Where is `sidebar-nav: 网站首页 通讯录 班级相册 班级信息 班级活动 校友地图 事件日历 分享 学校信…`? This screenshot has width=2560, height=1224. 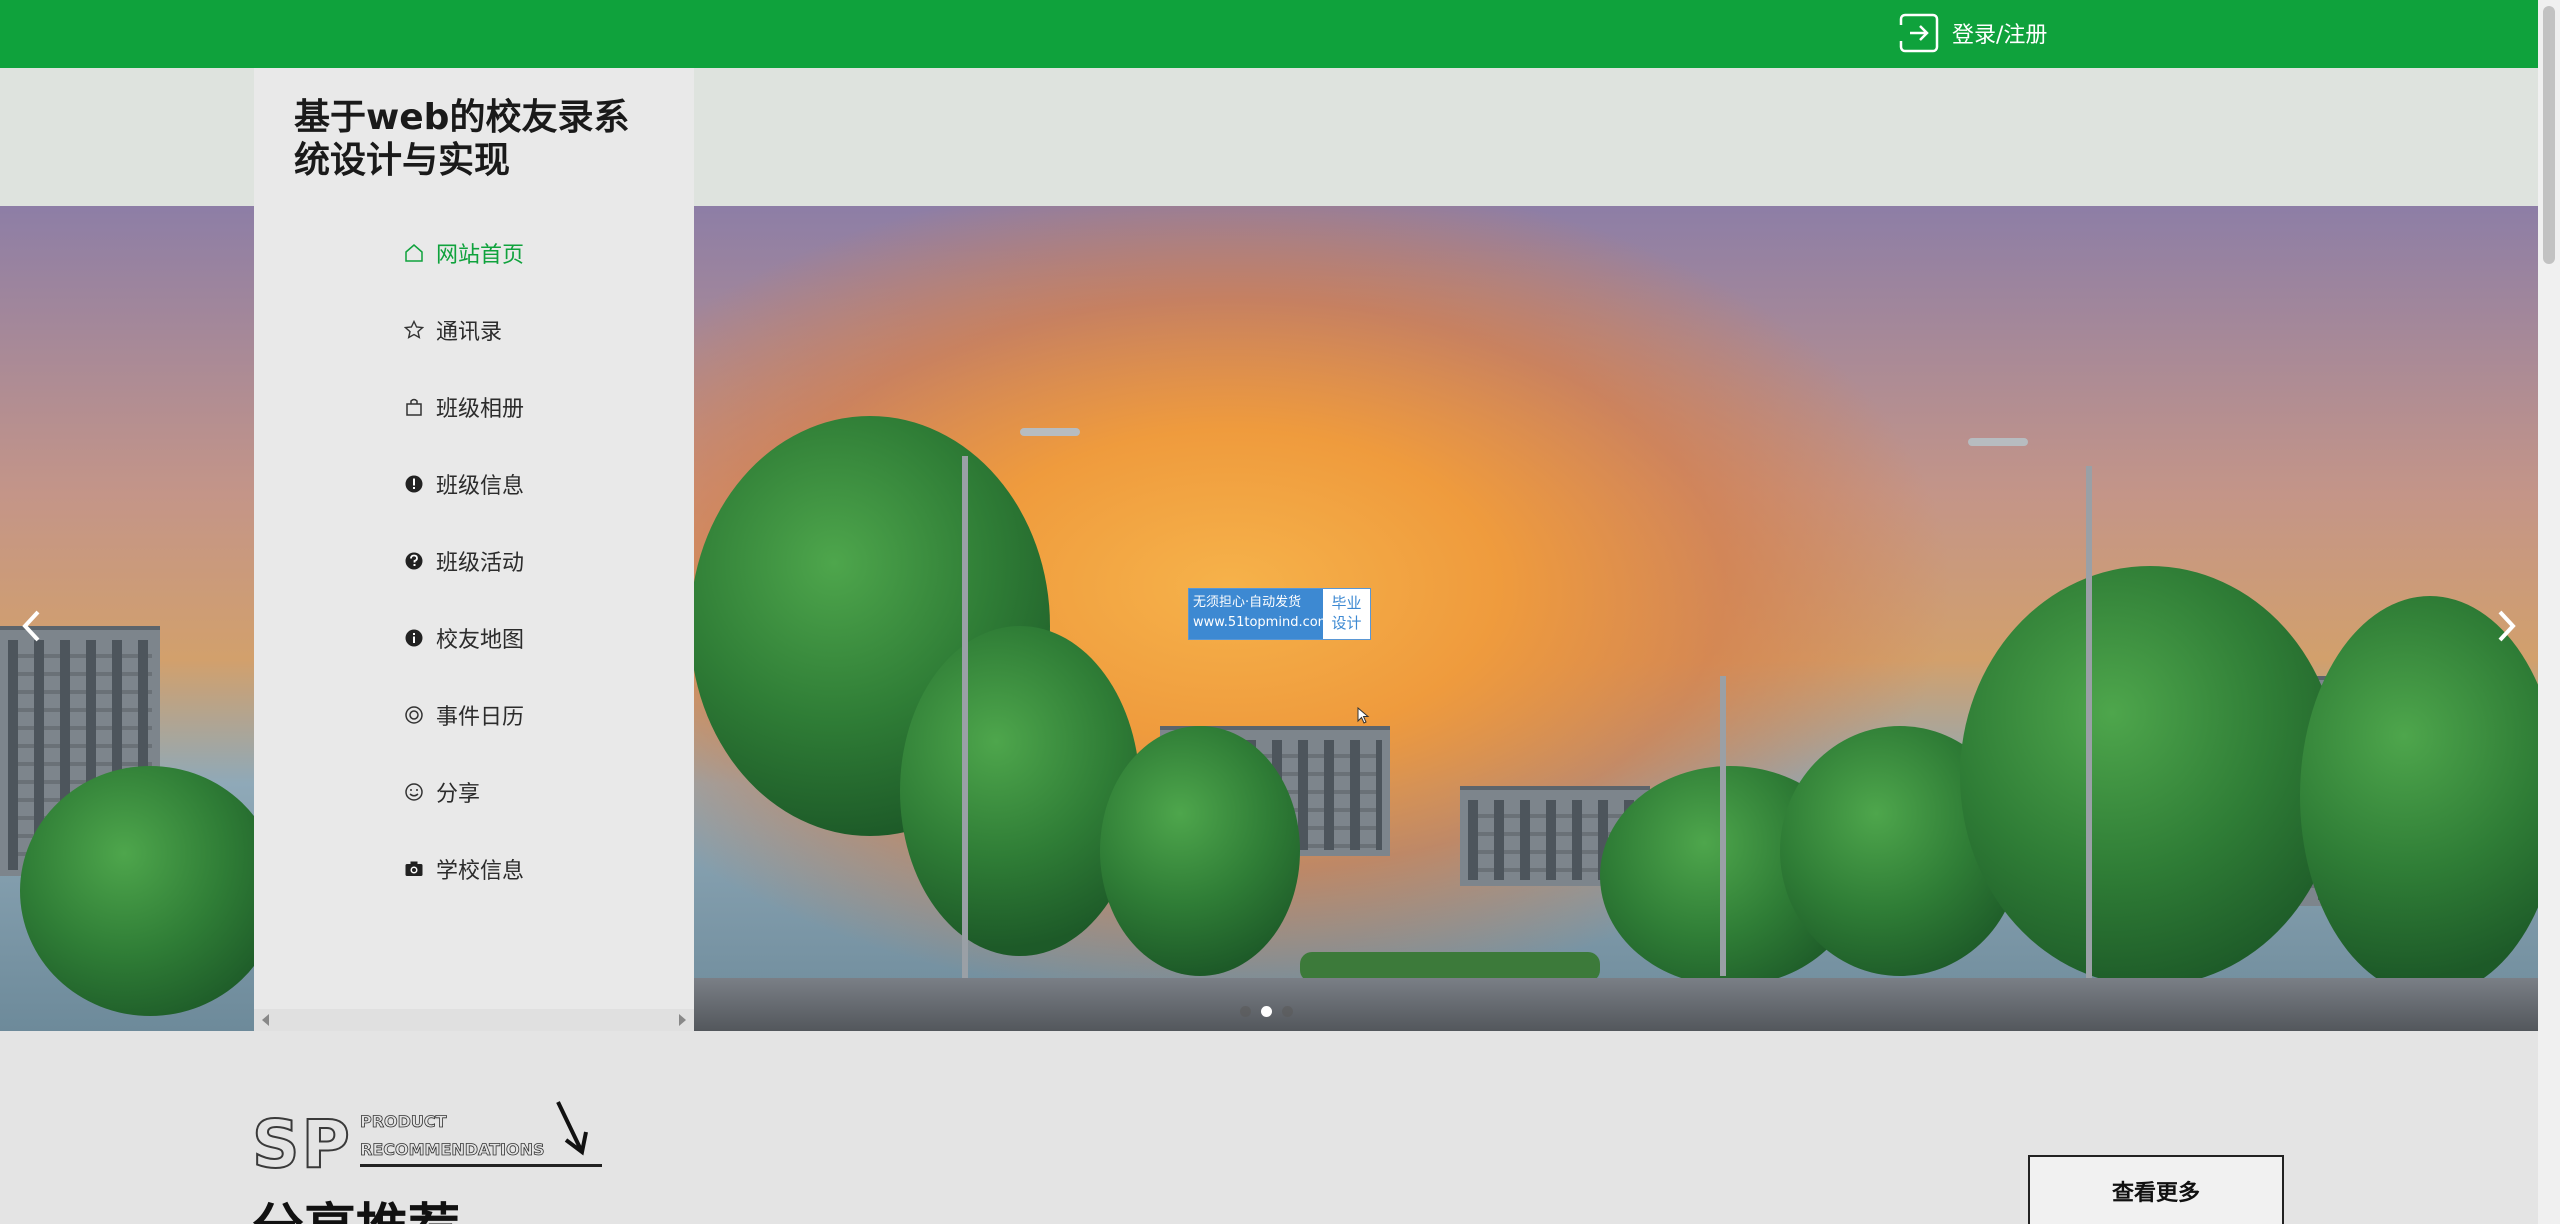
sidebar-nav: 网站首页 通讯录 班级相册 班级信息 班级活动 校友地图 事件日历 分享 学校信… is located at coordinates (464, 560).